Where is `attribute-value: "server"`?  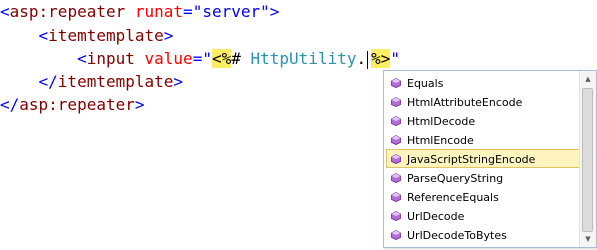 attribute-value: "server" is located at coordinates (231, 11).